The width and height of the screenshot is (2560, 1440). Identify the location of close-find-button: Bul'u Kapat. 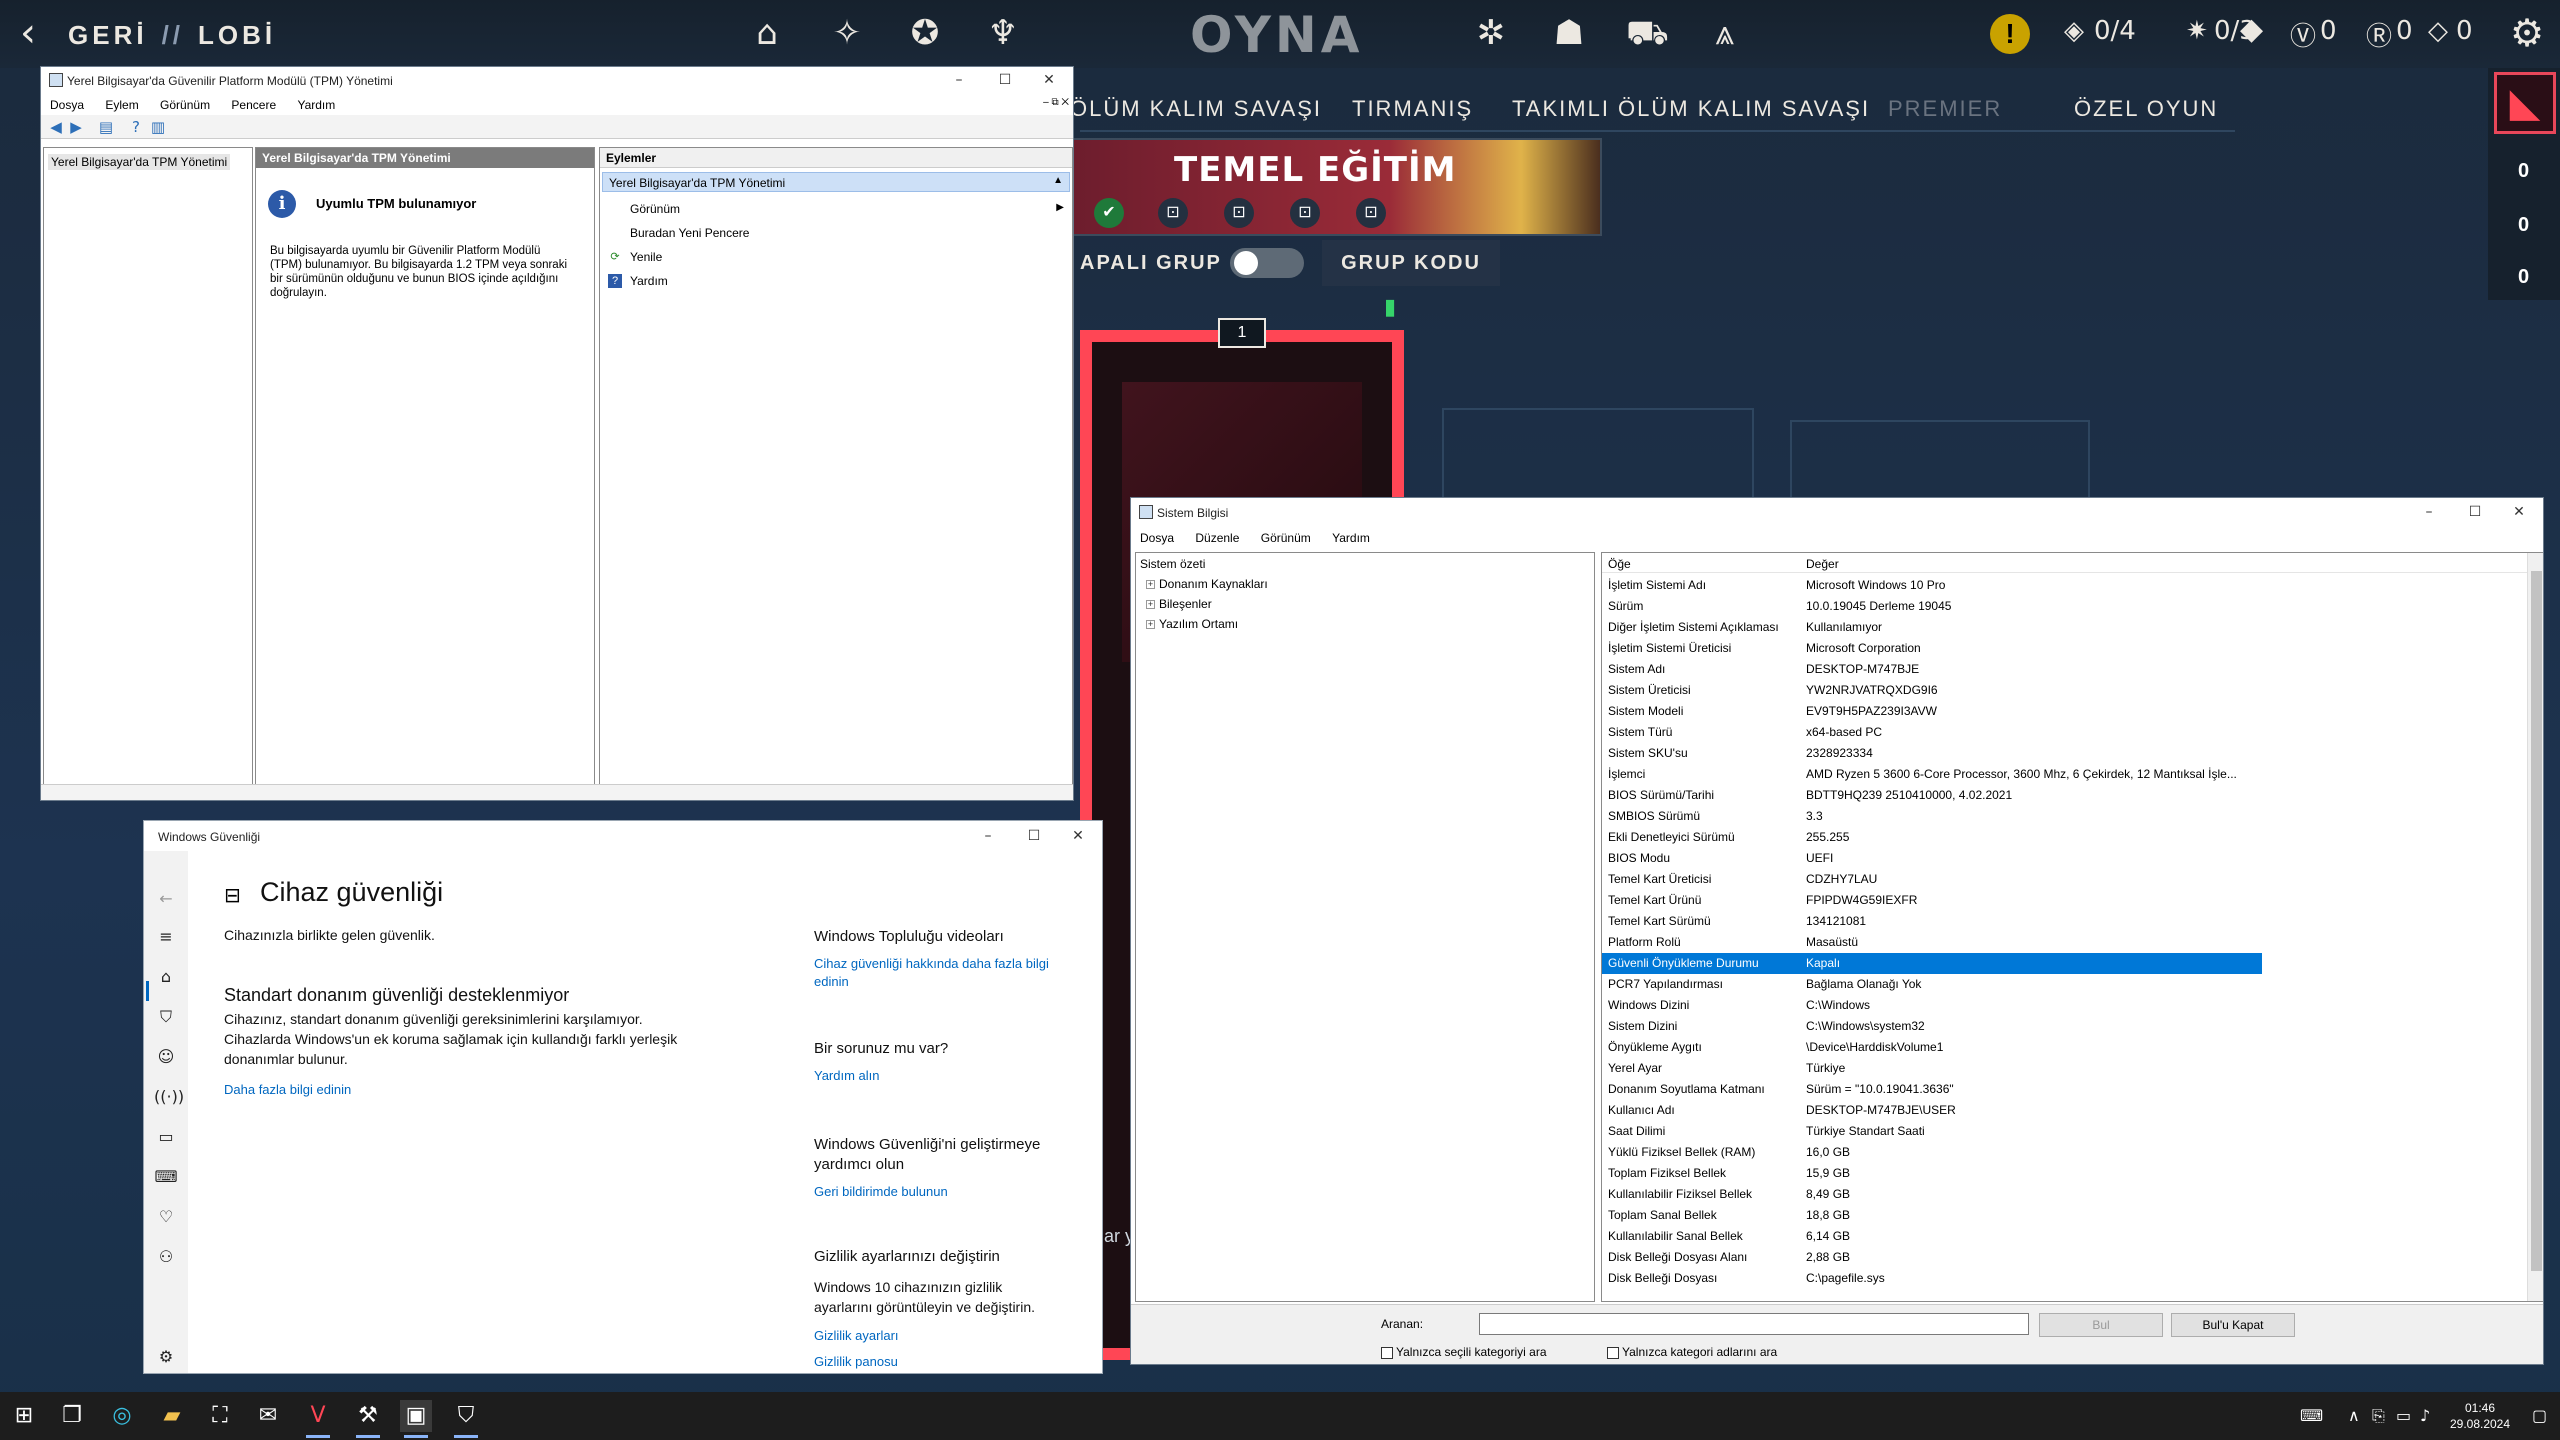
(2233, 1325).